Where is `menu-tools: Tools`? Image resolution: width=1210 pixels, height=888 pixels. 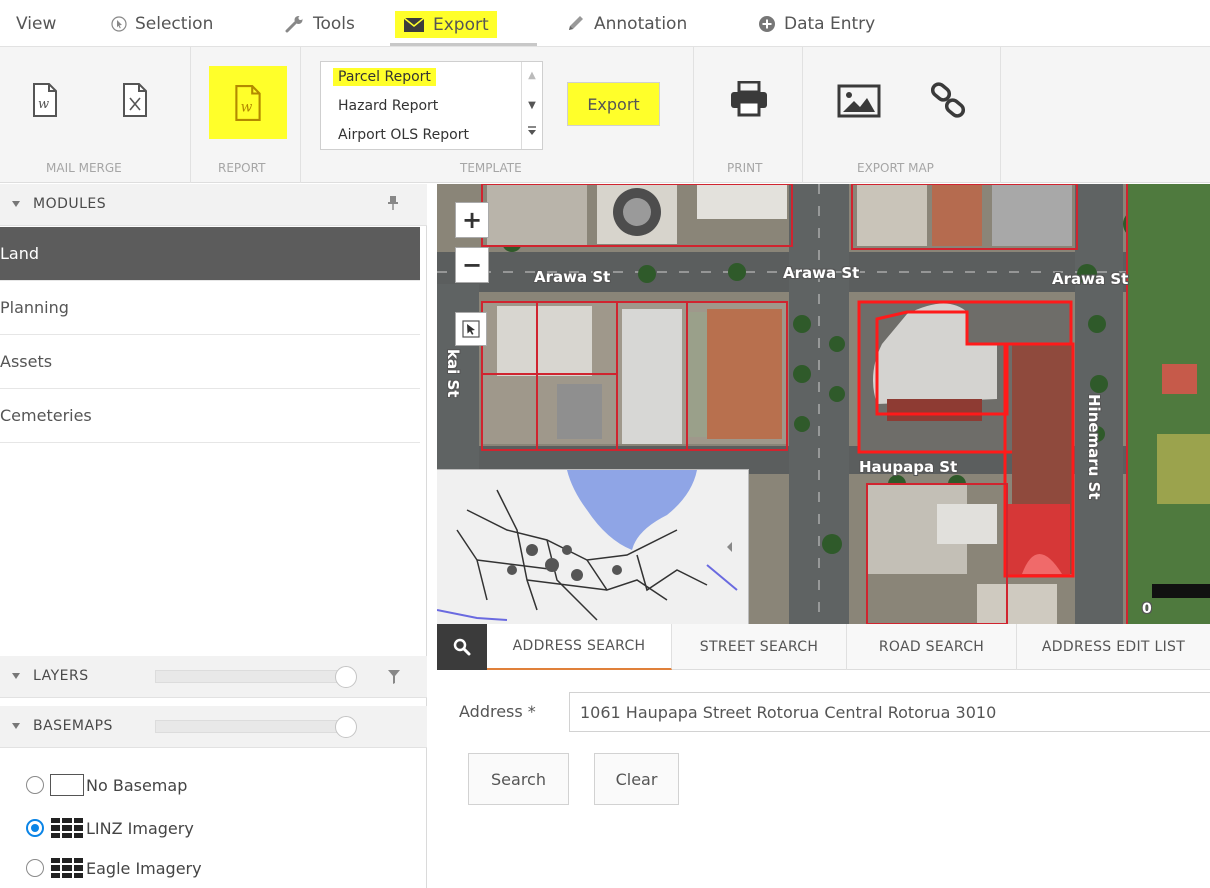 menu-tools: Tools is located at coordinates (320, 24).